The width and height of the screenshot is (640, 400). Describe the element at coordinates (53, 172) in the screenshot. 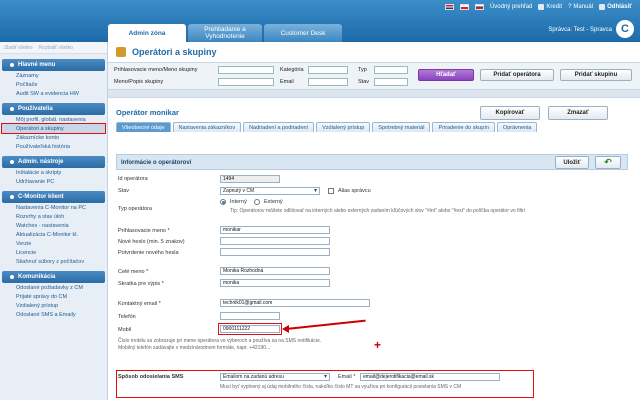

I see `sidebar-item: Inštalácie a skripty` at that location.